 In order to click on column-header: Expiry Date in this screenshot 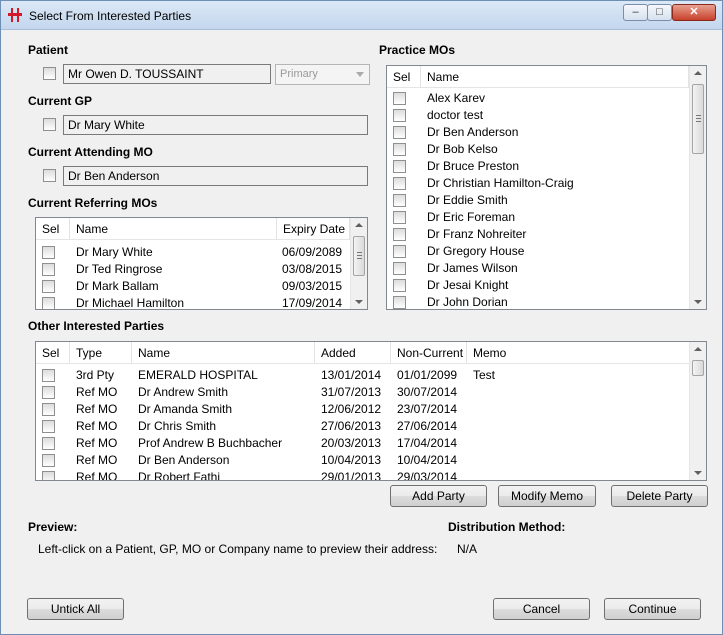, I will do `click(313, 229)`.